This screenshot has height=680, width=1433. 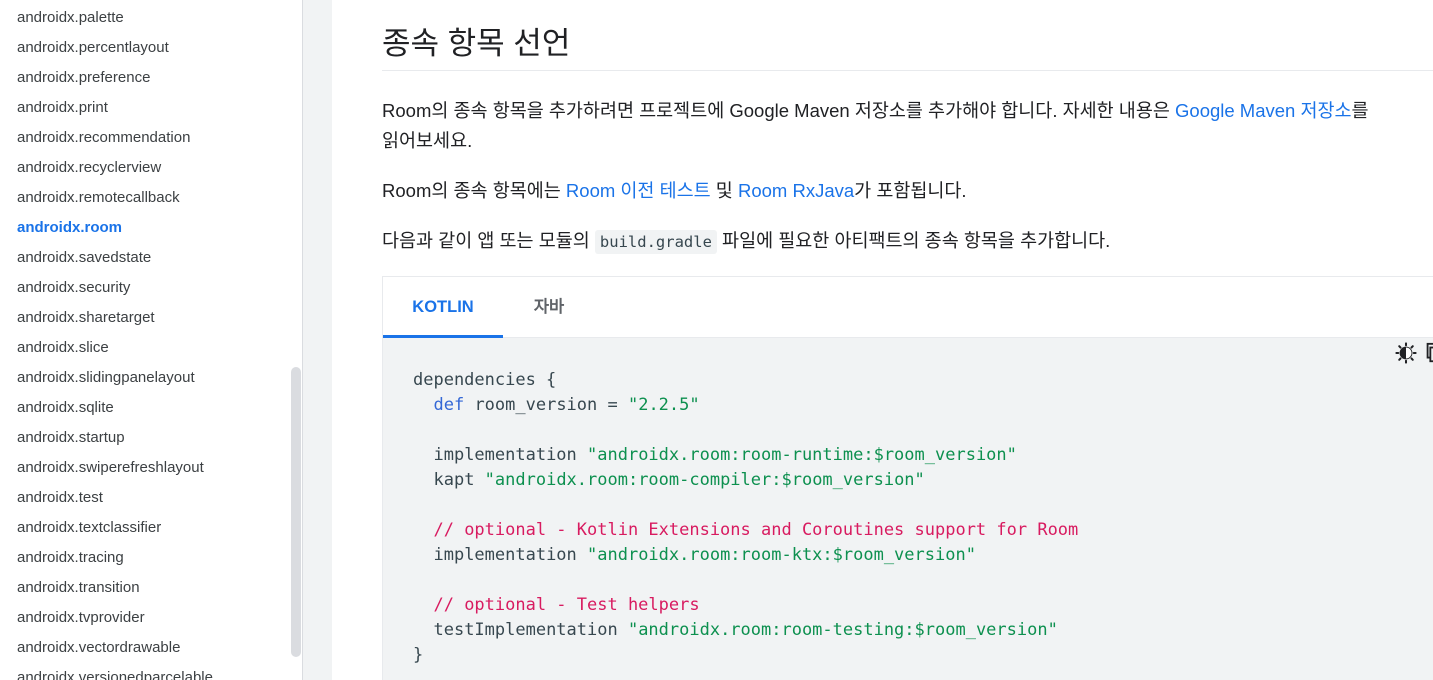 What do you see at coordinates (1428, 353) in the screenshot?
I see `copy-icon` at bounding box center [1428, 353].